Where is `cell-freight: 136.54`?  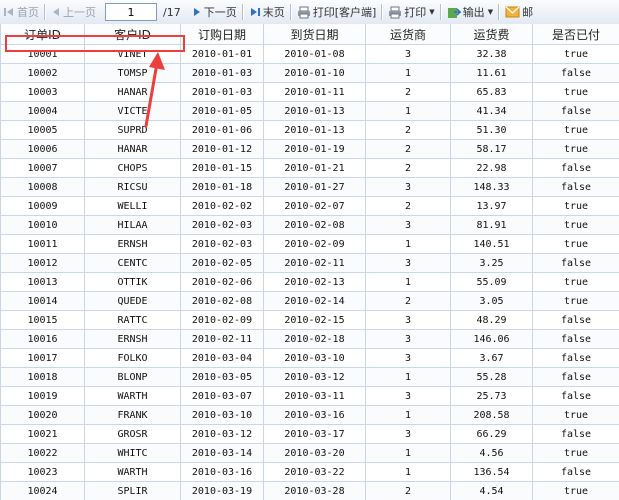
cell-freight: 136.54 is located at coordinates (491, 472).